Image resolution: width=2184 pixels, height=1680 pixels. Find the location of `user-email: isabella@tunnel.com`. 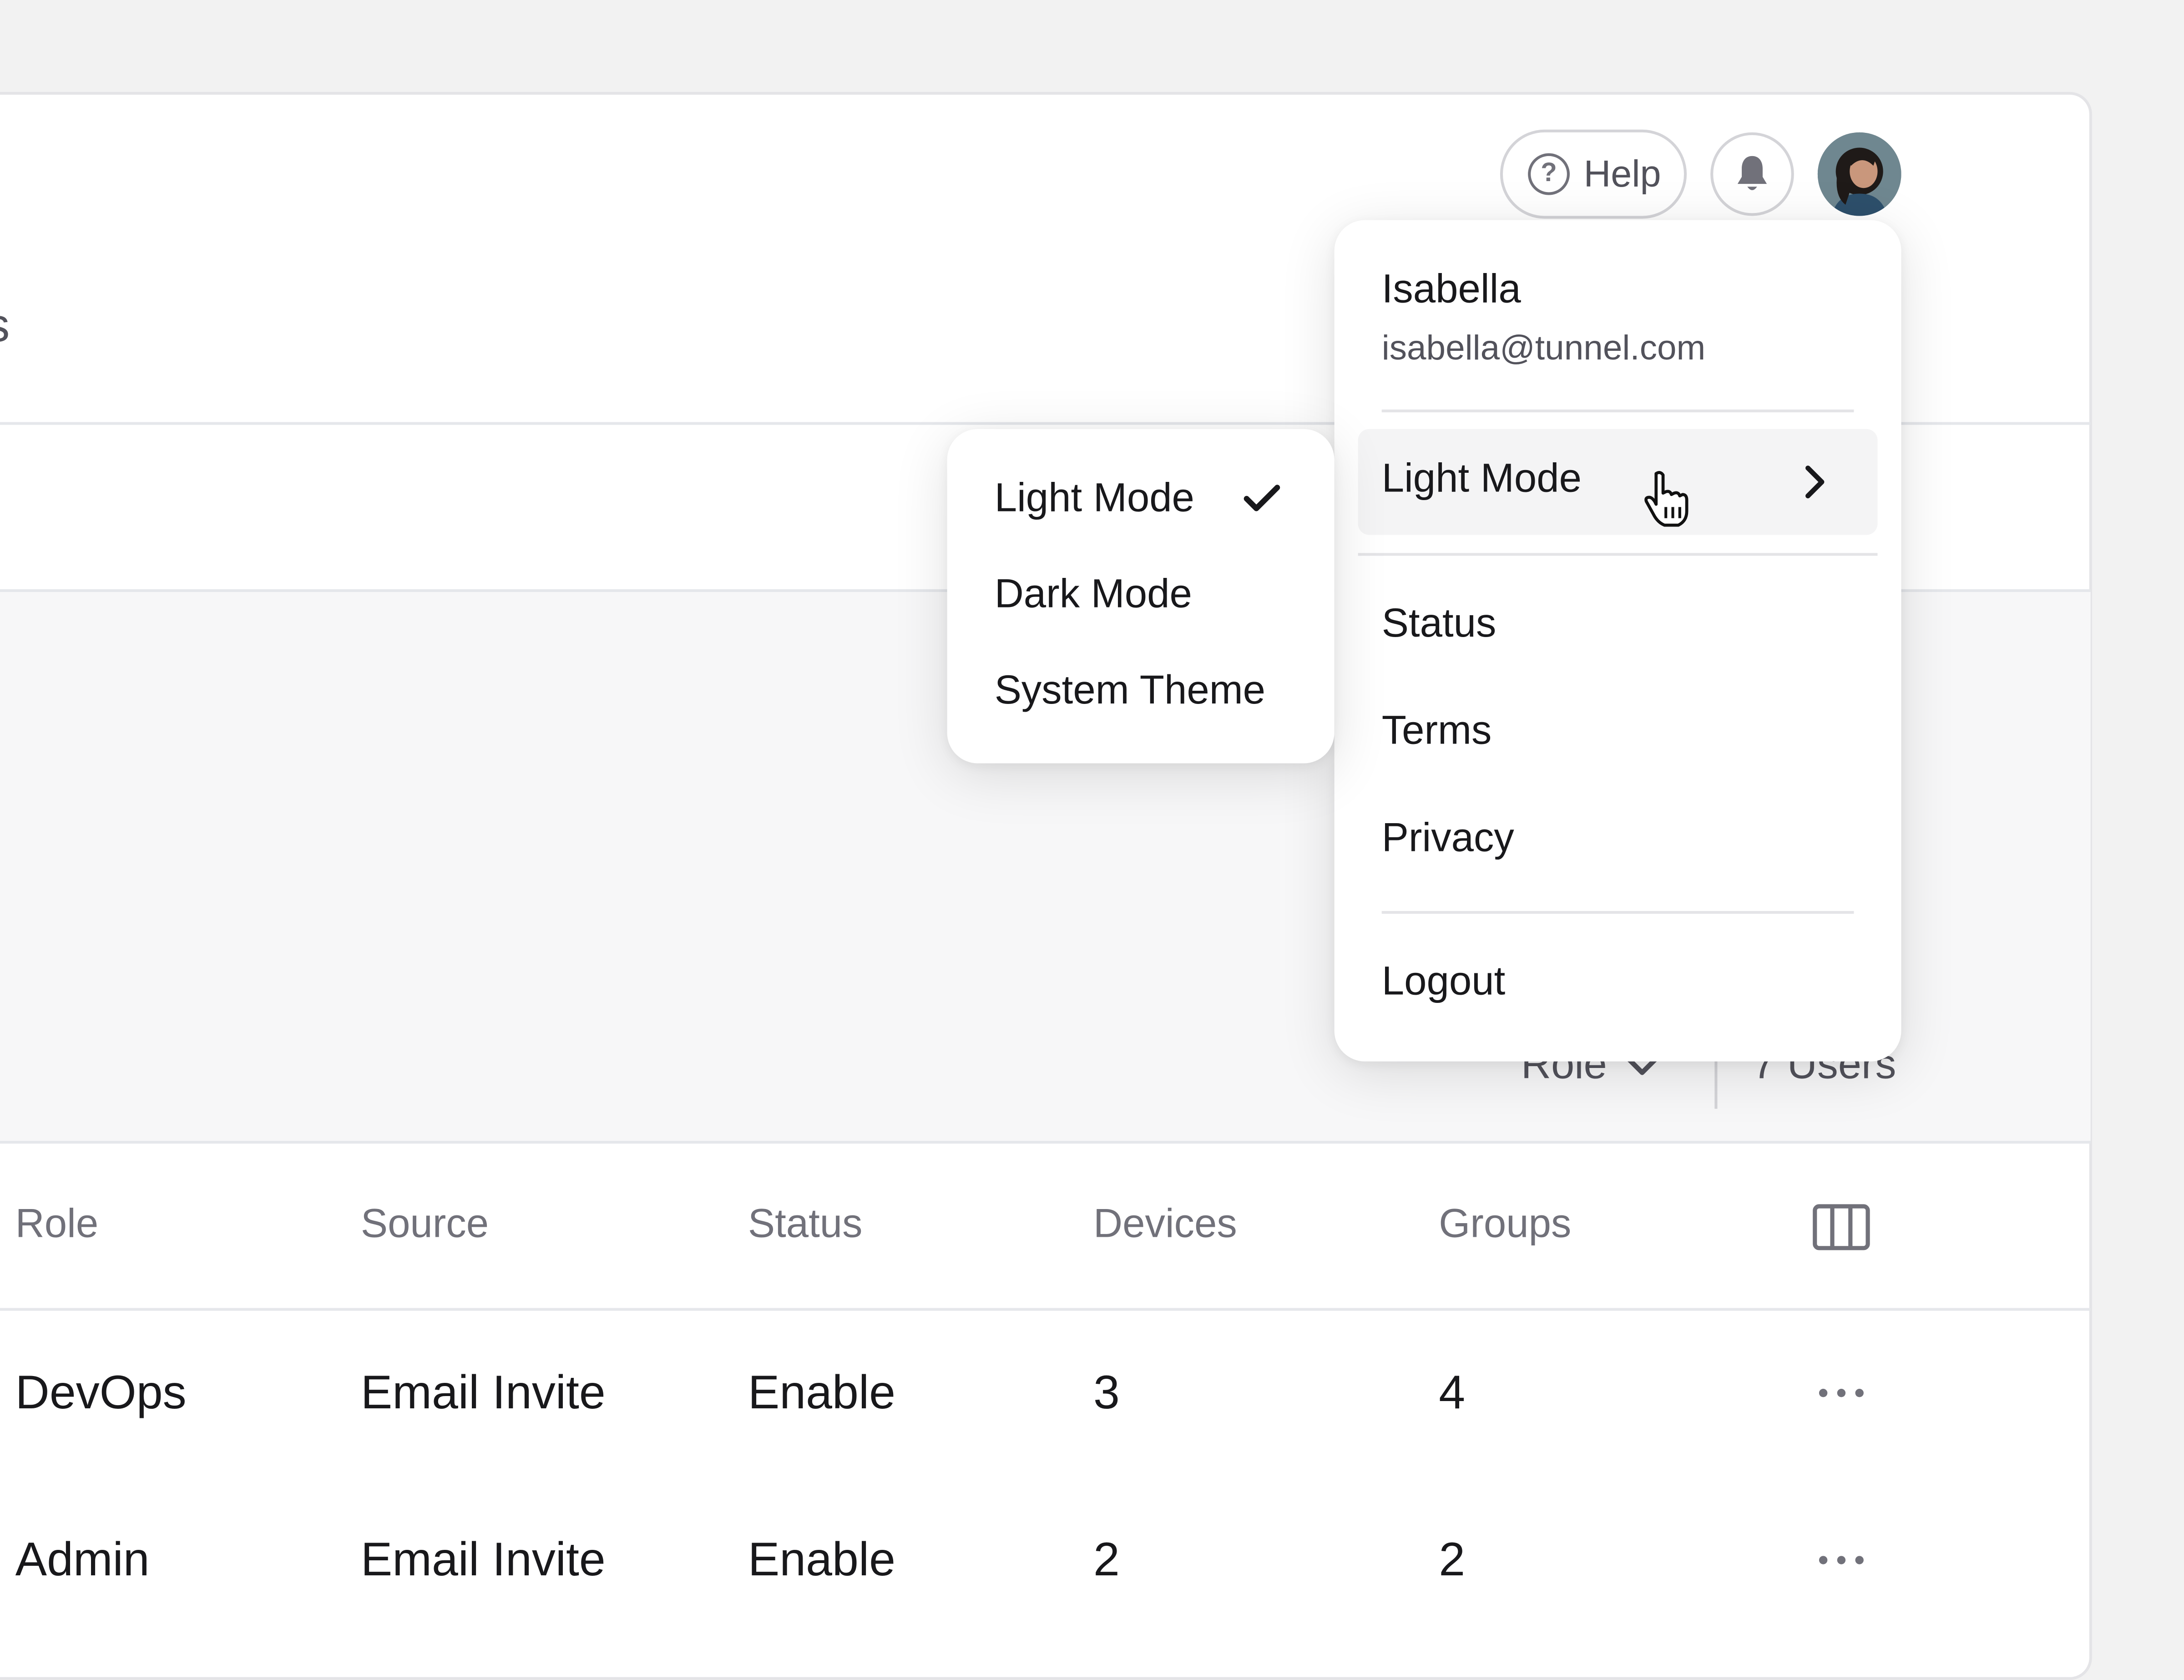

user-email: isabella@tunnel.com is located at coordinates (1543, 348).